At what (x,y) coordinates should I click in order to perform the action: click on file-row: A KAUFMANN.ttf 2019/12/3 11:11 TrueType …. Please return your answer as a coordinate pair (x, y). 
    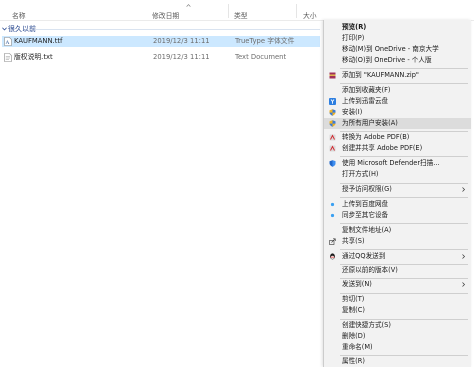
    Looking at the image, I should click on (161, 41).